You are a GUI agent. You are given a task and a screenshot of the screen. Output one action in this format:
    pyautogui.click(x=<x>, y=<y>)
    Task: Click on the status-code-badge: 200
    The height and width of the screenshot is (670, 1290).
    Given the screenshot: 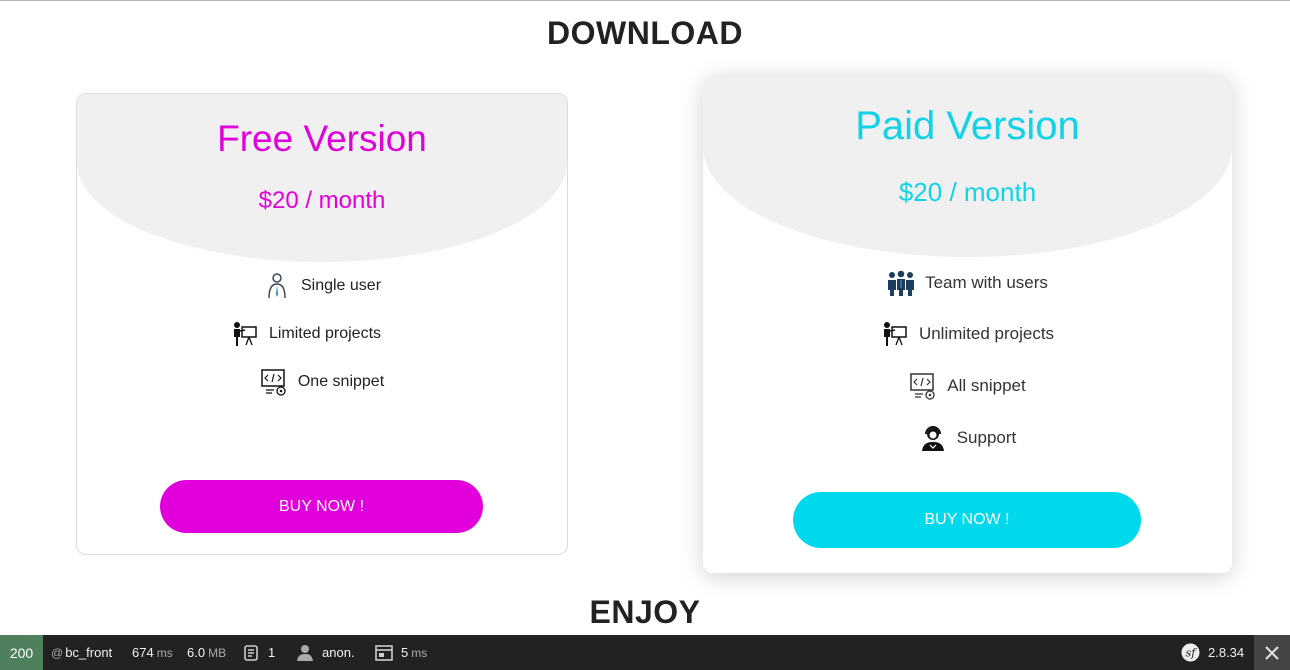 What is the action you would take?
    pyautogui.click(x=21, y=652)
    